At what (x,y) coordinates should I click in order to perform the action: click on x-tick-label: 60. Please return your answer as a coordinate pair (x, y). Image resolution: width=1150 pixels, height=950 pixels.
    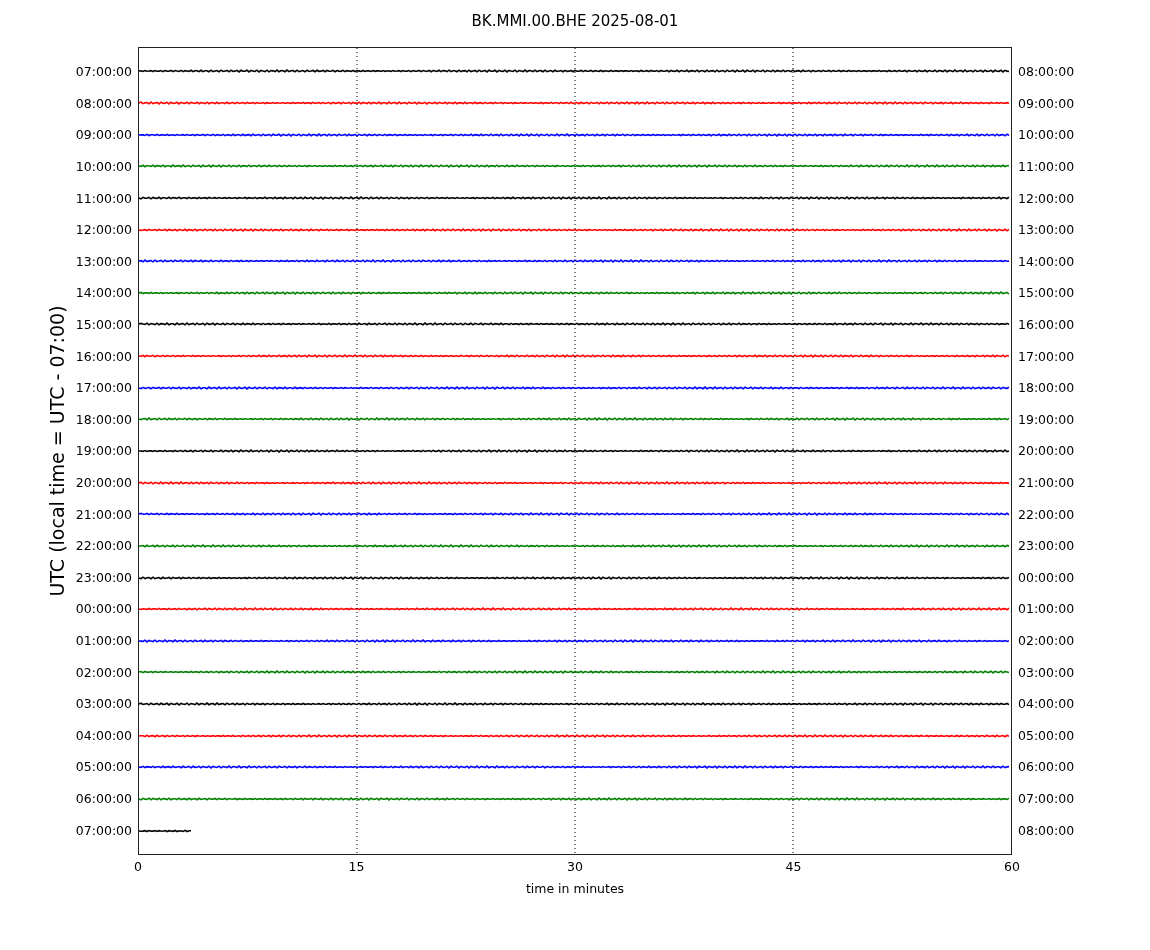
    Looking at the image, I should click on (1012, 866).